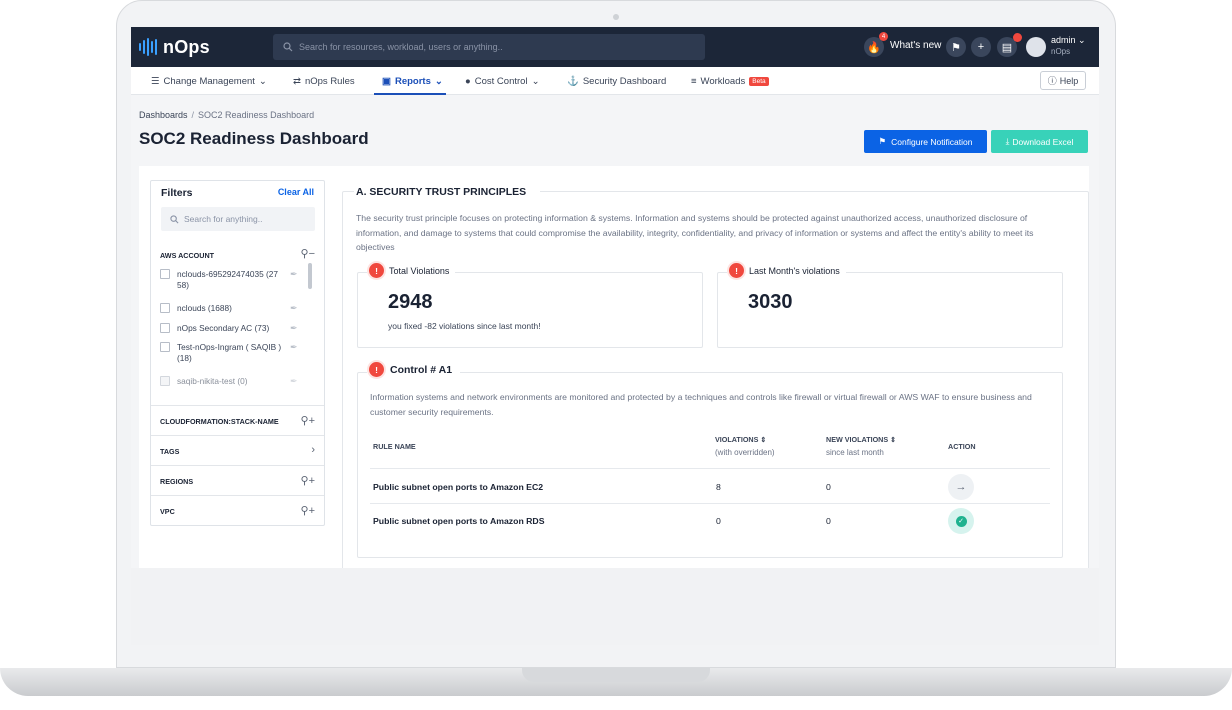 The image size is (1232, 710). What do you see at coordinates (228, 279) in the screenshot?
I see `account-label: nclouds-695292474035 (27 58)` at bounding box center [228, 279].